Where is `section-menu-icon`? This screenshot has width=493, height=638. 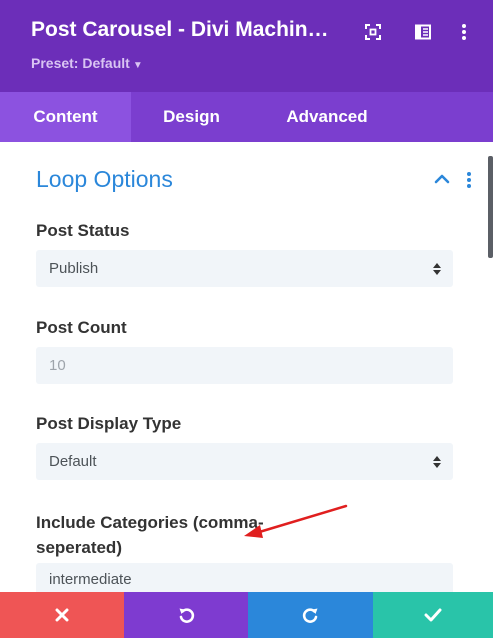 section-menu-icon is located at coordinates (470, 180).